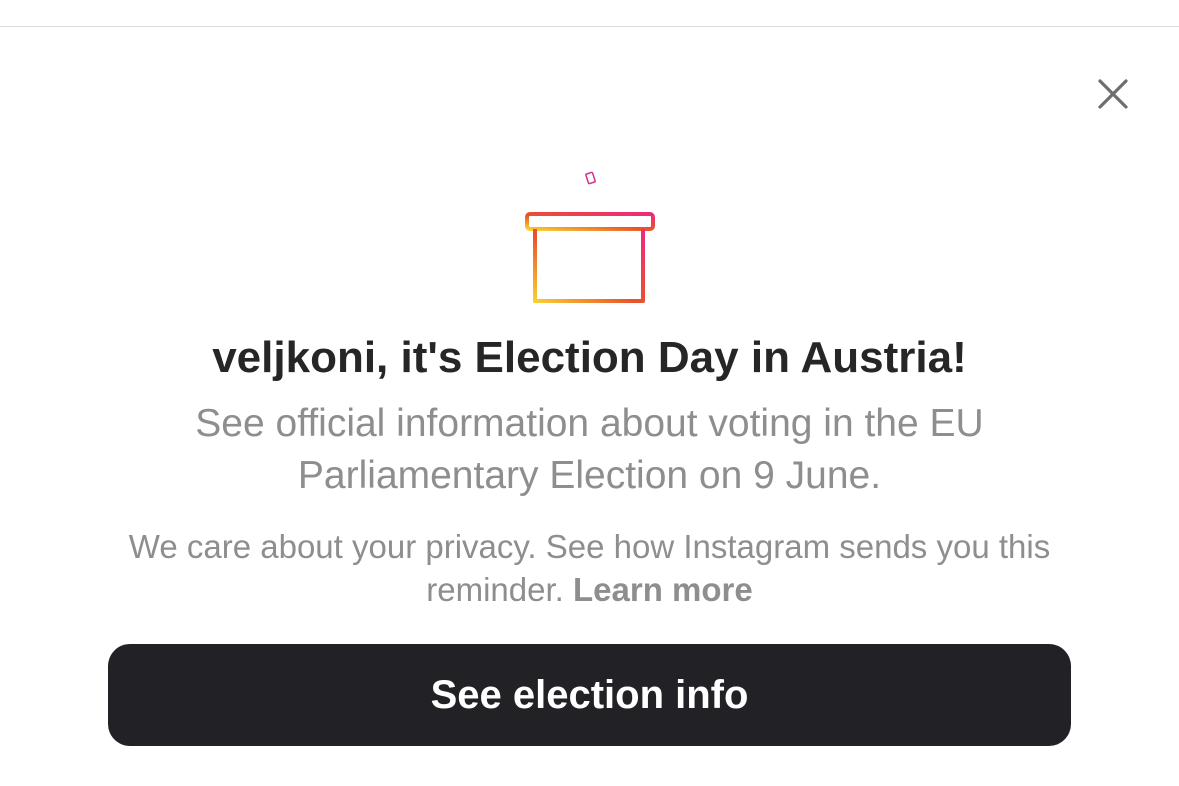 This screenshot has width=1179, height=786. I want to click on dialog-title: veljkoni, it's Election Day in Austria!, so click(589, 357).